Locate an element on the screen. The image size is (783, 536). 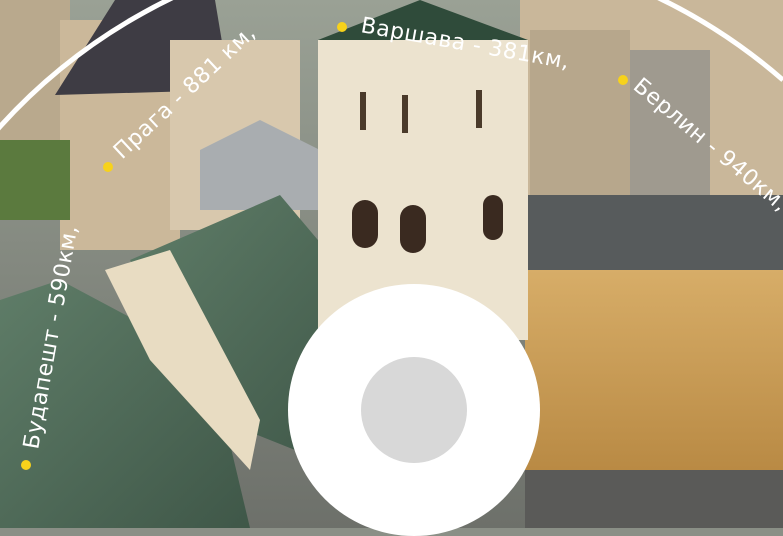
city-marker-berlin is located at coordinates (623, 80).